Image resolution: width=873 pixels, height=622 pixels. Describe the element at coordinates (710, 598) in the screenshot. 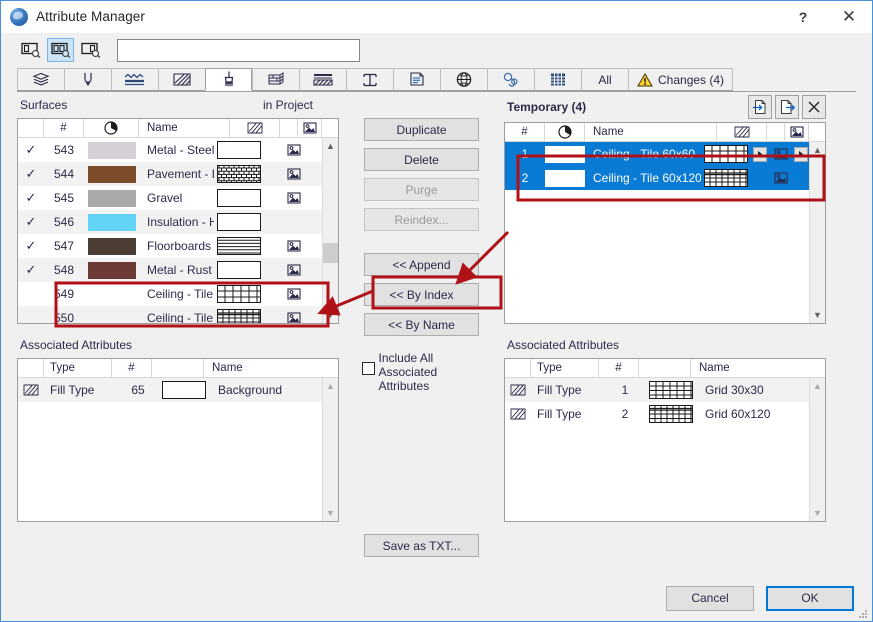

I see `cancel-button: Cancel` at that location.